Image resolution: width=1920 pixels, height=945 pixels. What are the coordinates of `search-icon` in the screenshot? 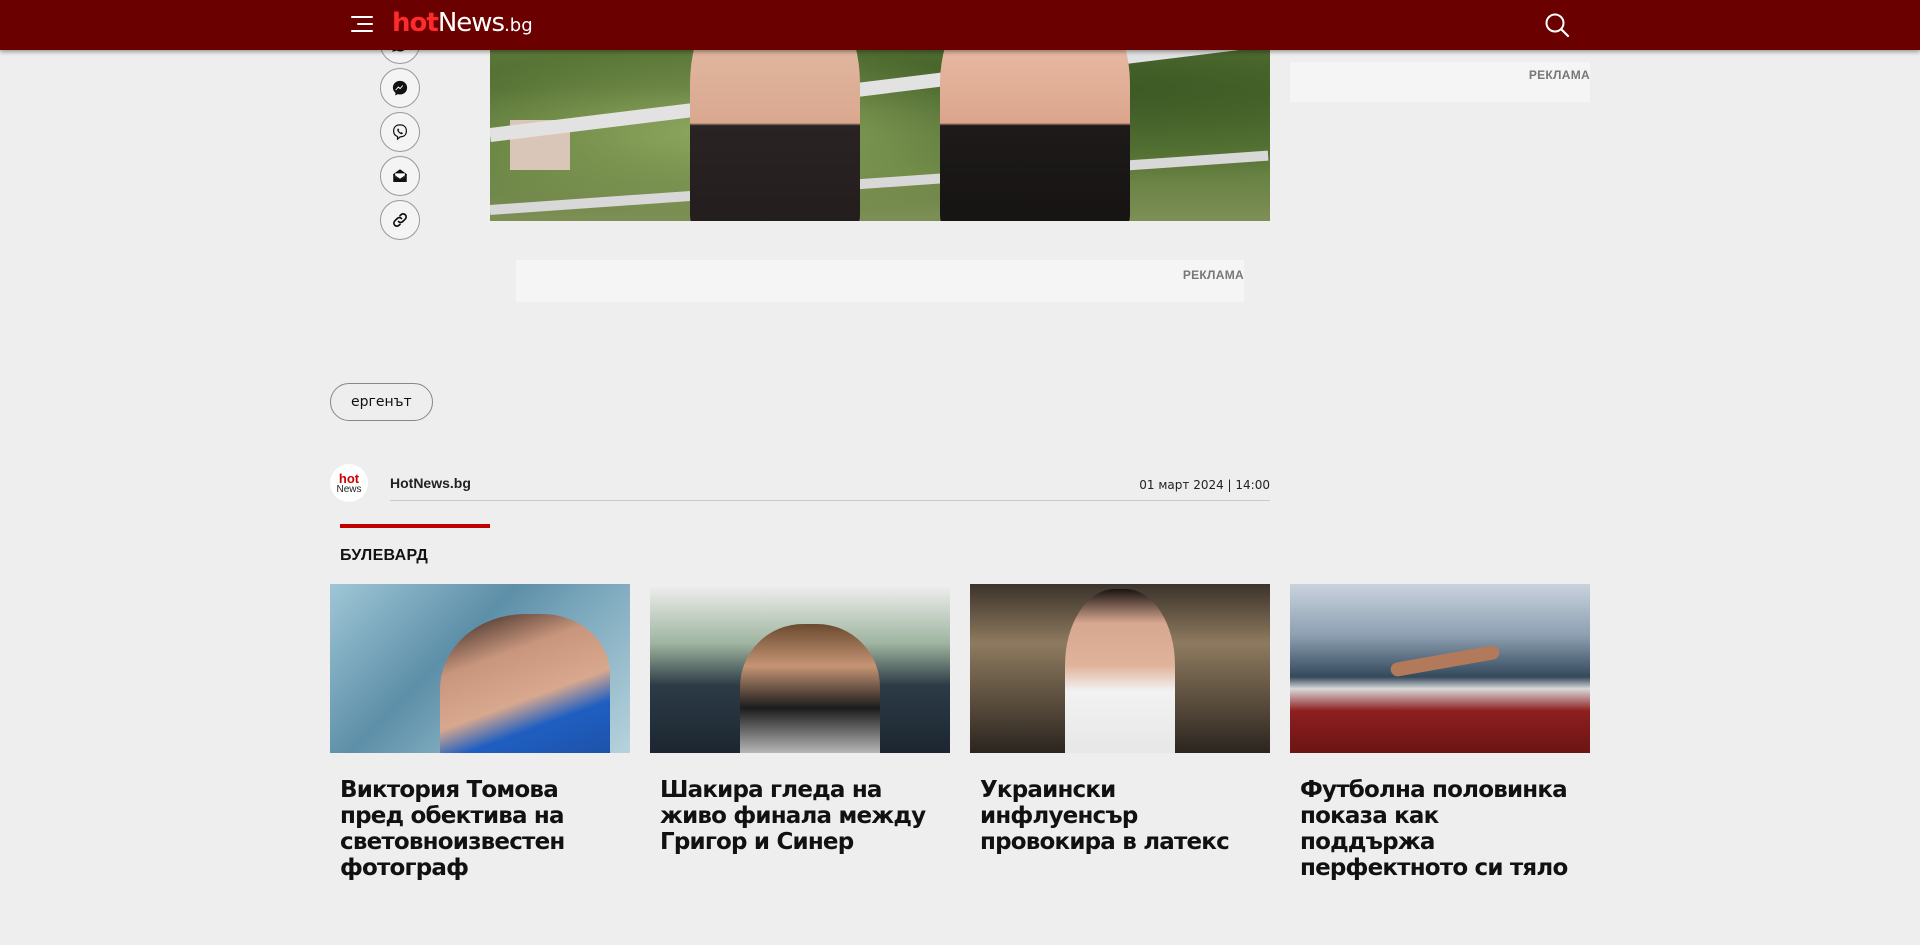 It's located at (1557, 25).